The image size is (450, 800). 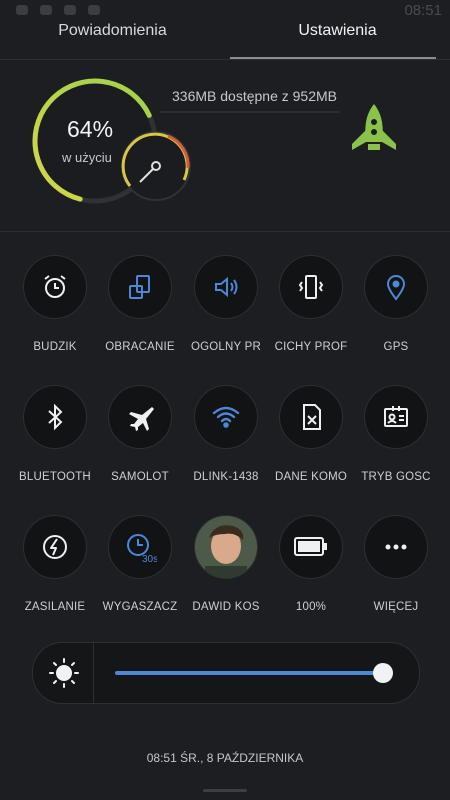 I want to click on toggle-label: TRYB GOŚC, so click(x=396, y=477).